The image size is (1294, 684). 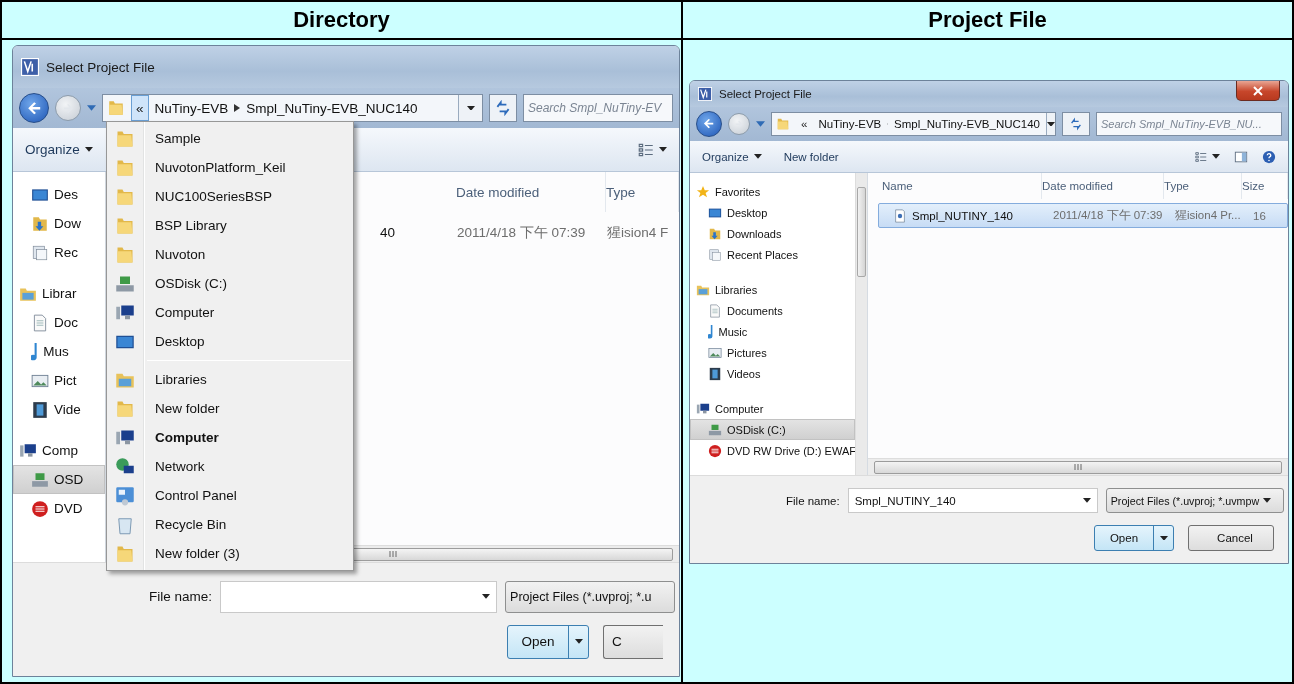 What do you see at coordinates (230, 196) in the screenshot?
I see `menu-item: NUC100SeriesBSP` at bounding box center [230, 196].